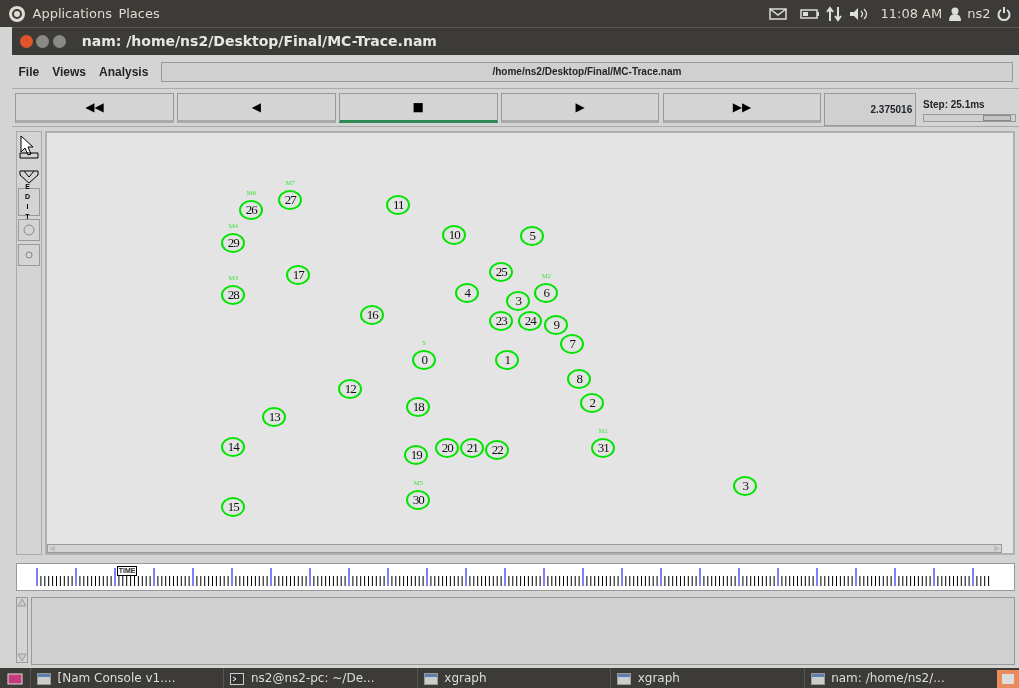 The height and width of the screenshot is (688, 1019). I want to click on network-node: 10, so click(454, 235).